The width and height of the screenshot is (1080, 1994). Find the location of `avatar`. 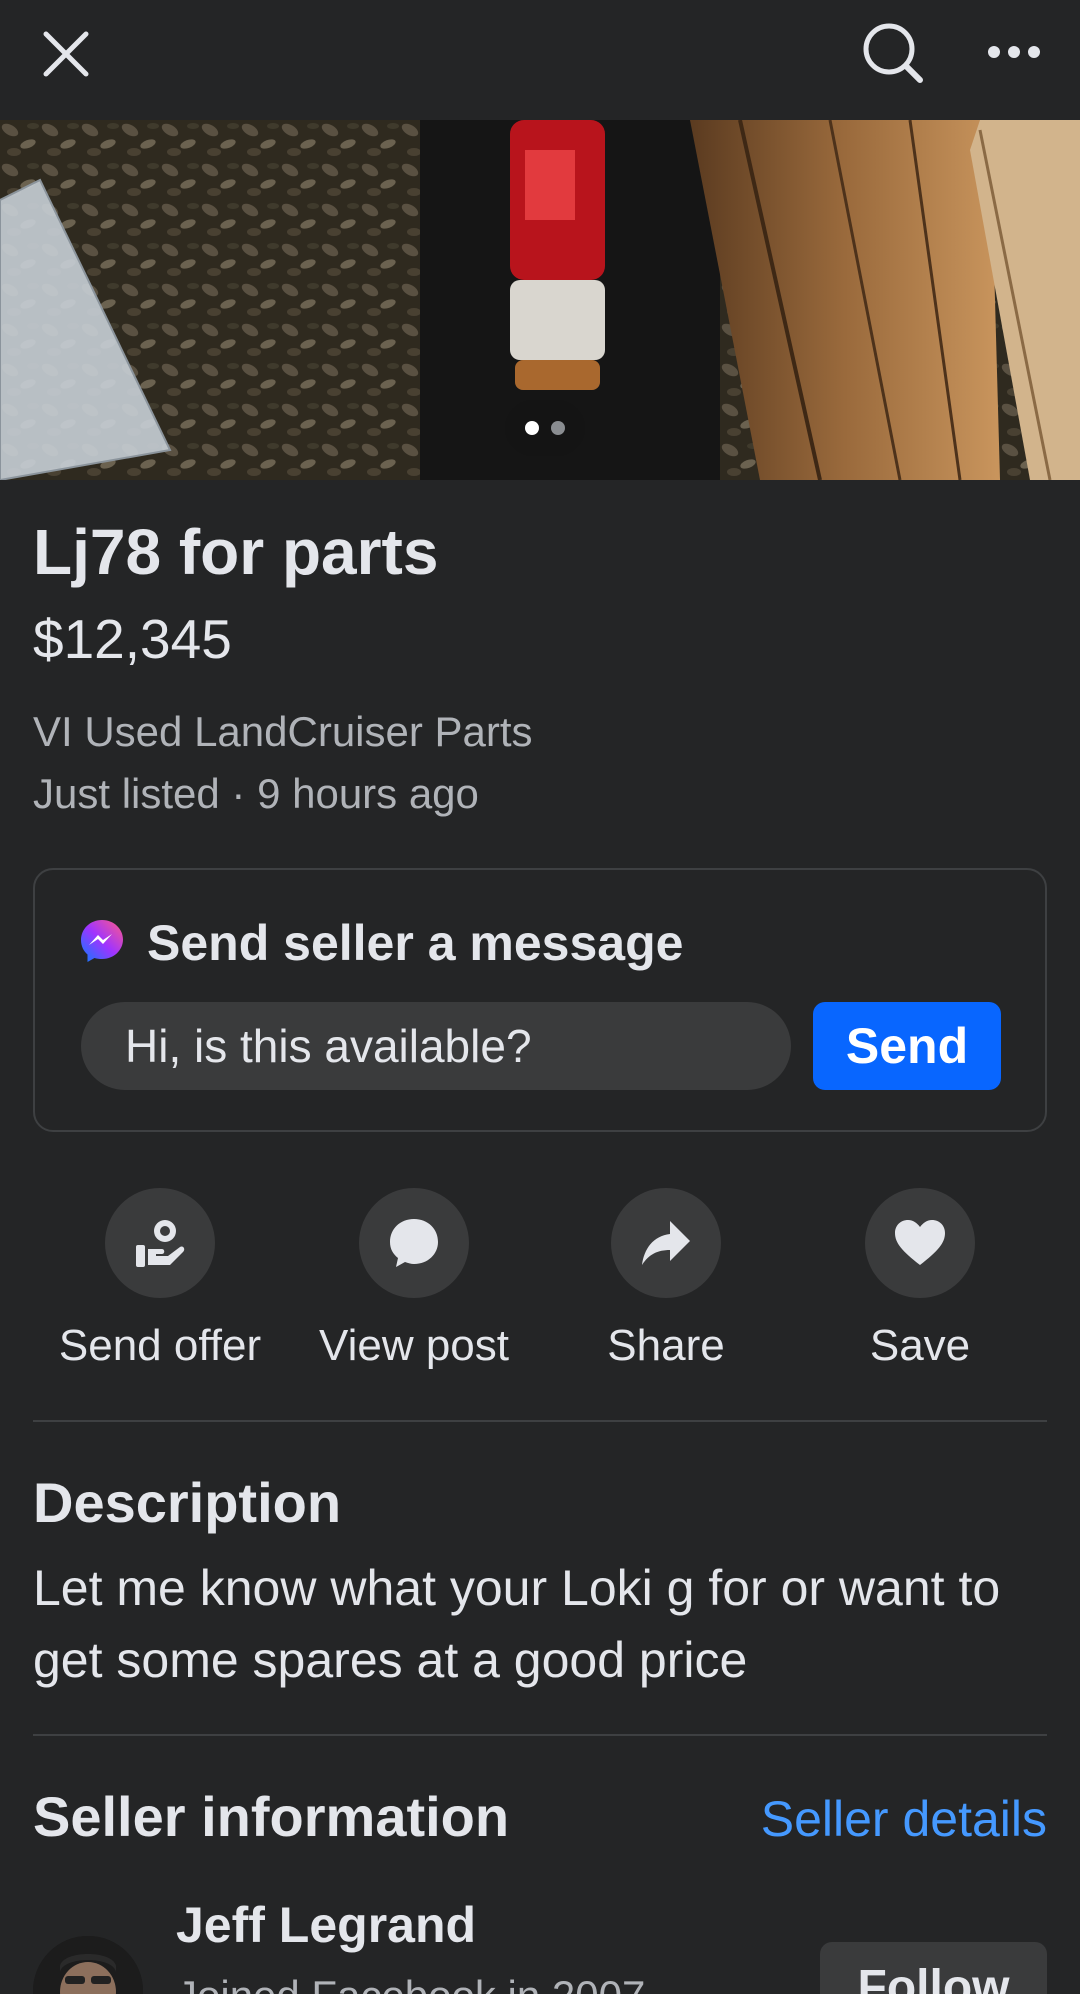

avatar is located at coordinates (88, 1965).